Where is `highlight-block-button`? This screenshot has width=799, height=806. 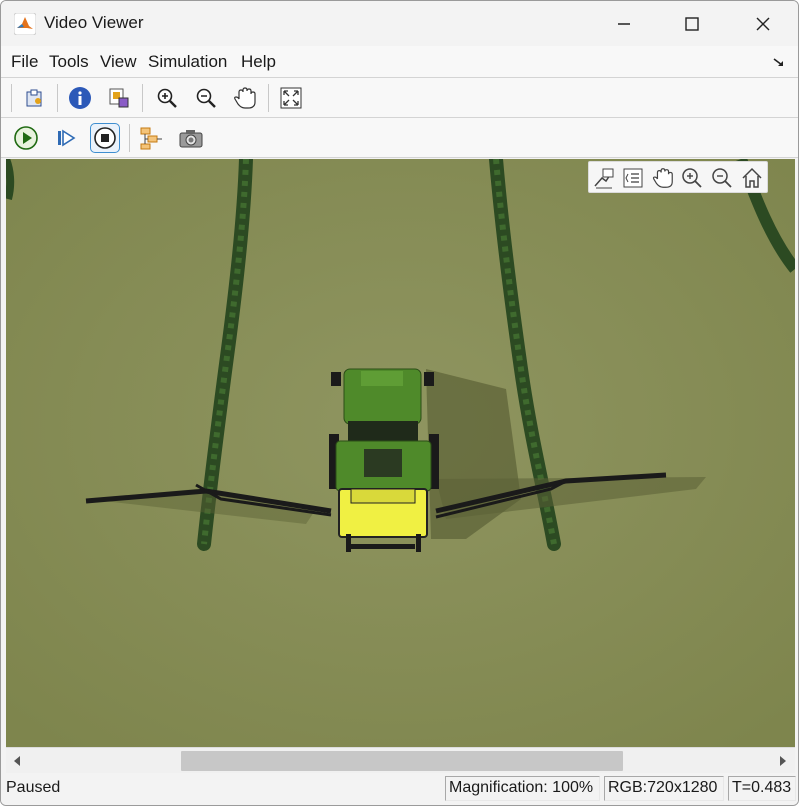
highlight-block-button is located at coordinates (151, 138).